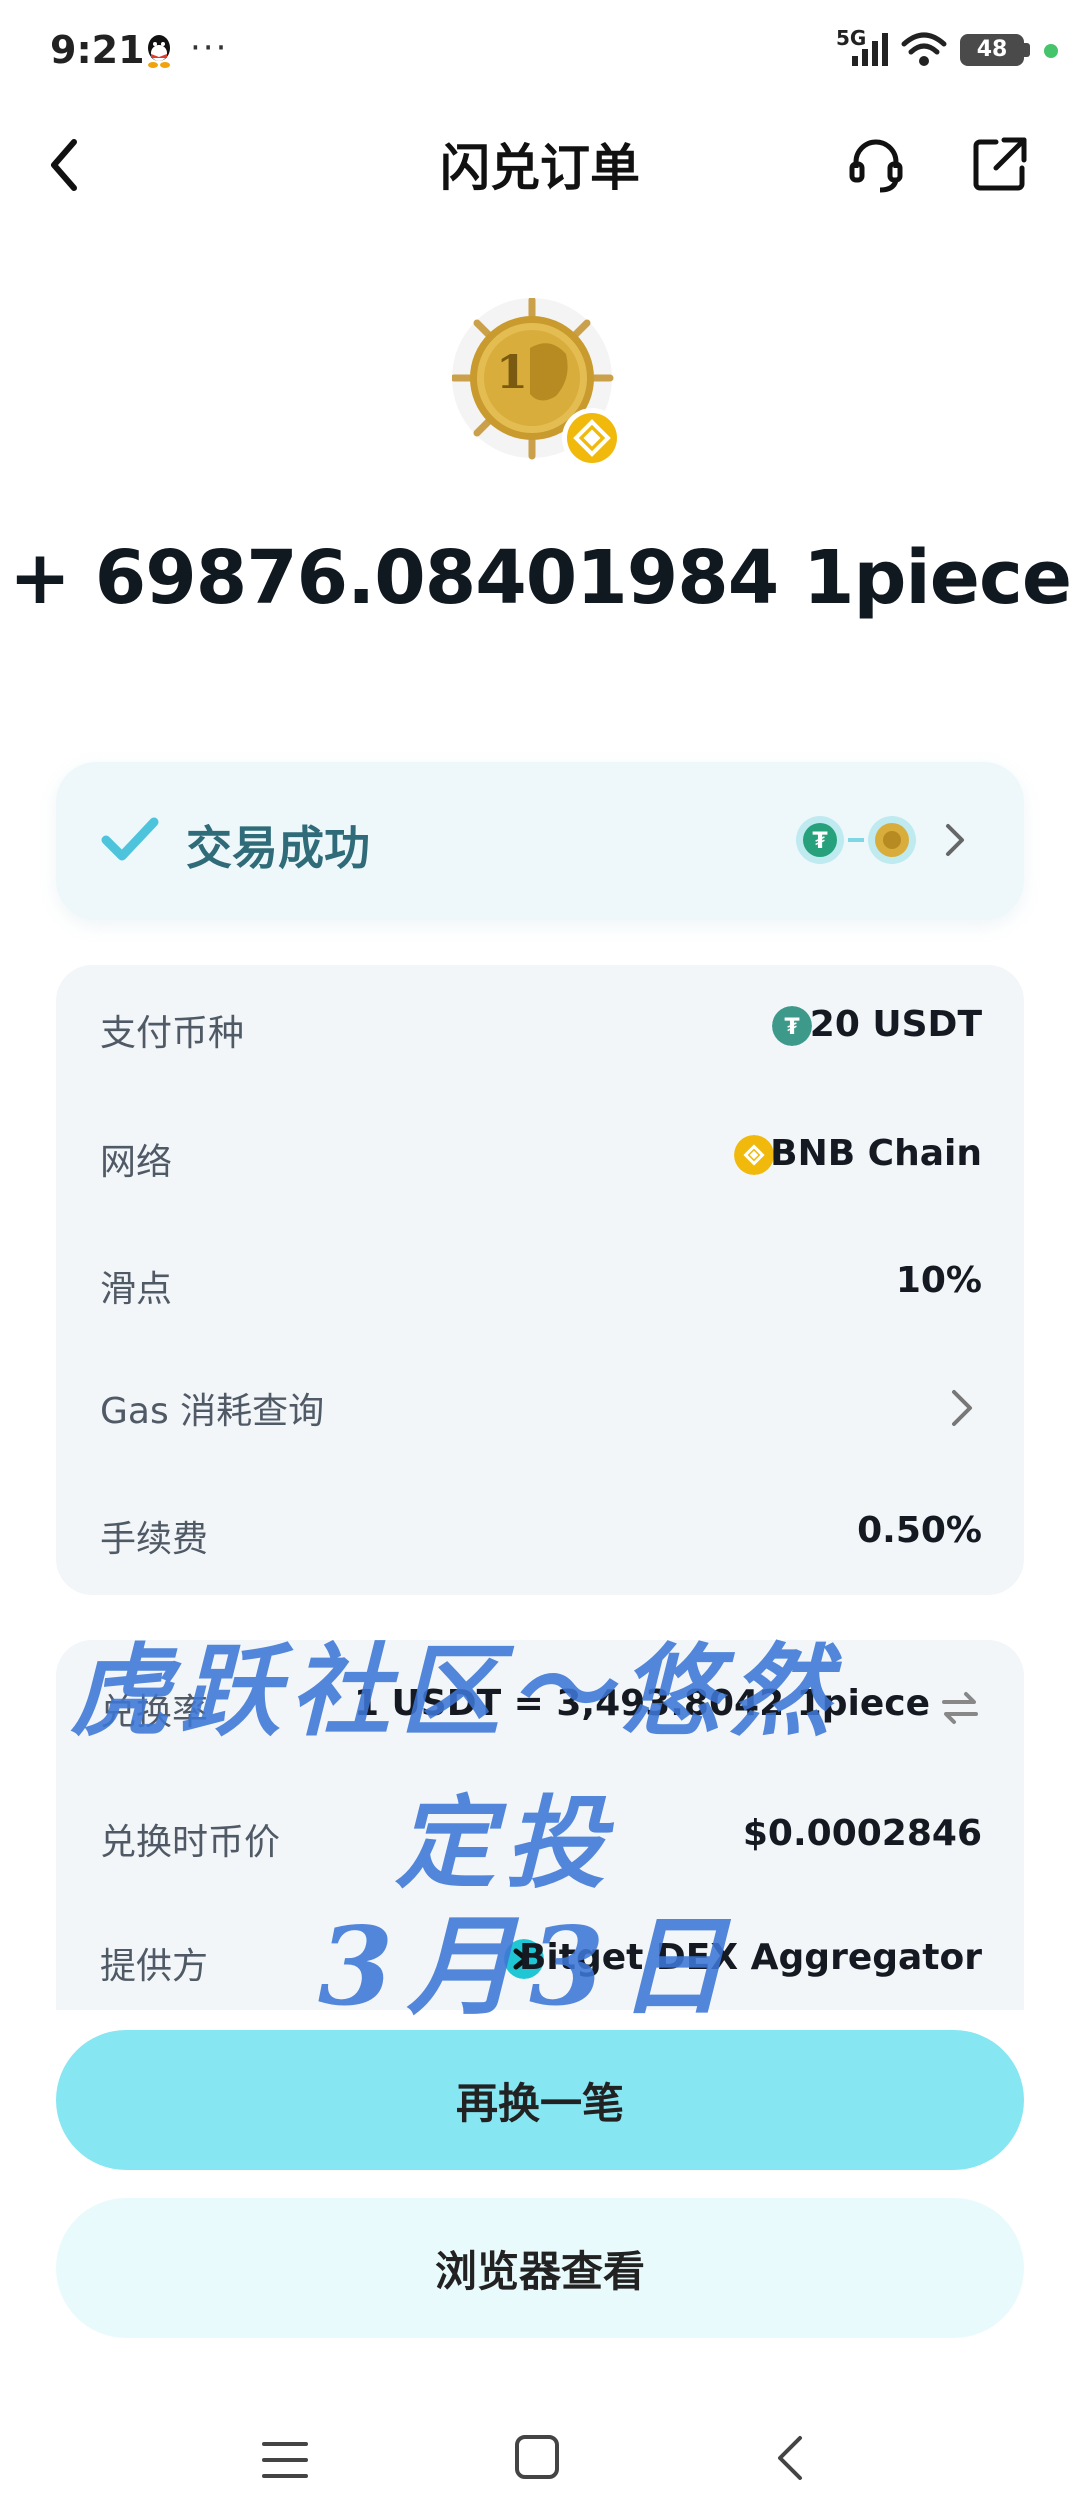  I want to click on qq-icon, so click(159, 51).